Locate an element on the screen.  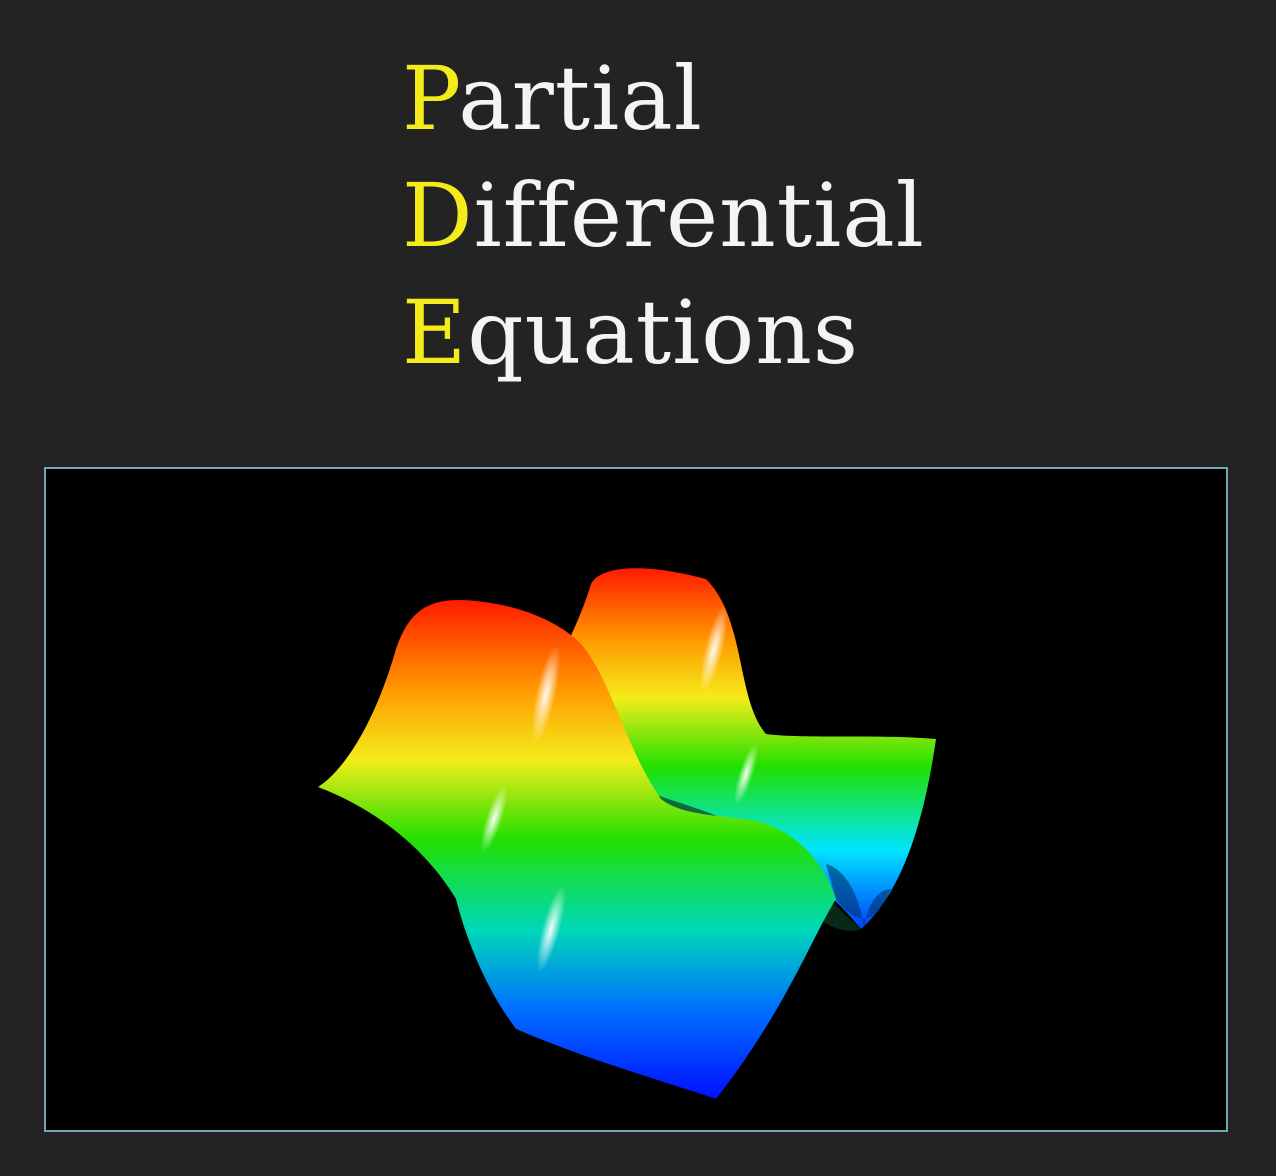
title-rest-partial: artial is located at coordinates (580, 98).